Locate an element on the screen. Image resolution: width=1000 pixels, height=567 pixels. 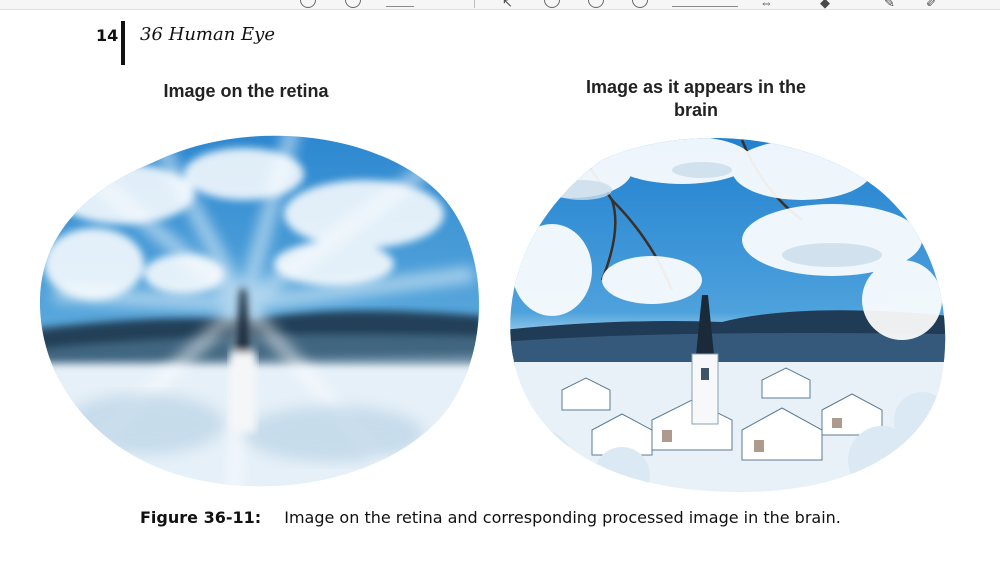
next-page-icon is located at coordinates (596, 4).